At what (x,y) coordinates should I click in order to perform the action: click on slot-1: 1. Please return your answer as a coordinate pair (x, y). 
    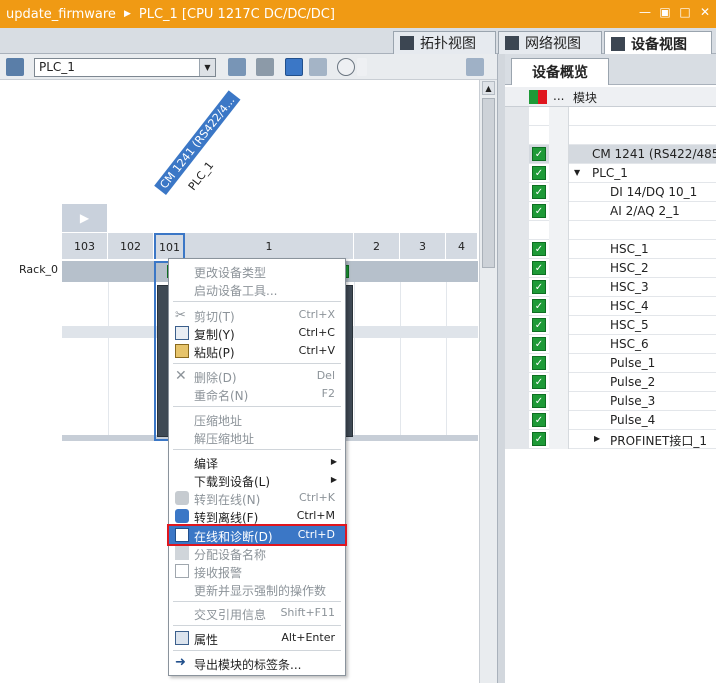
    Looking at the image, I should click on (269, 246).